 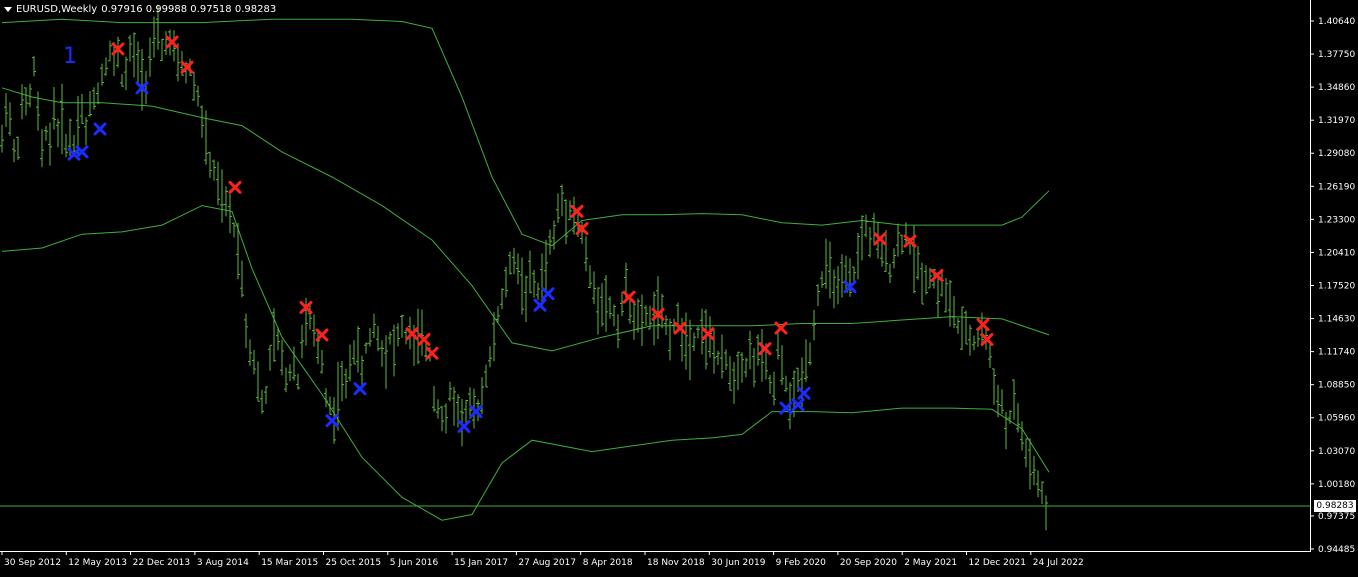 I want to click on y-tick-label: 0.97375, so click(x=1336, y=517).